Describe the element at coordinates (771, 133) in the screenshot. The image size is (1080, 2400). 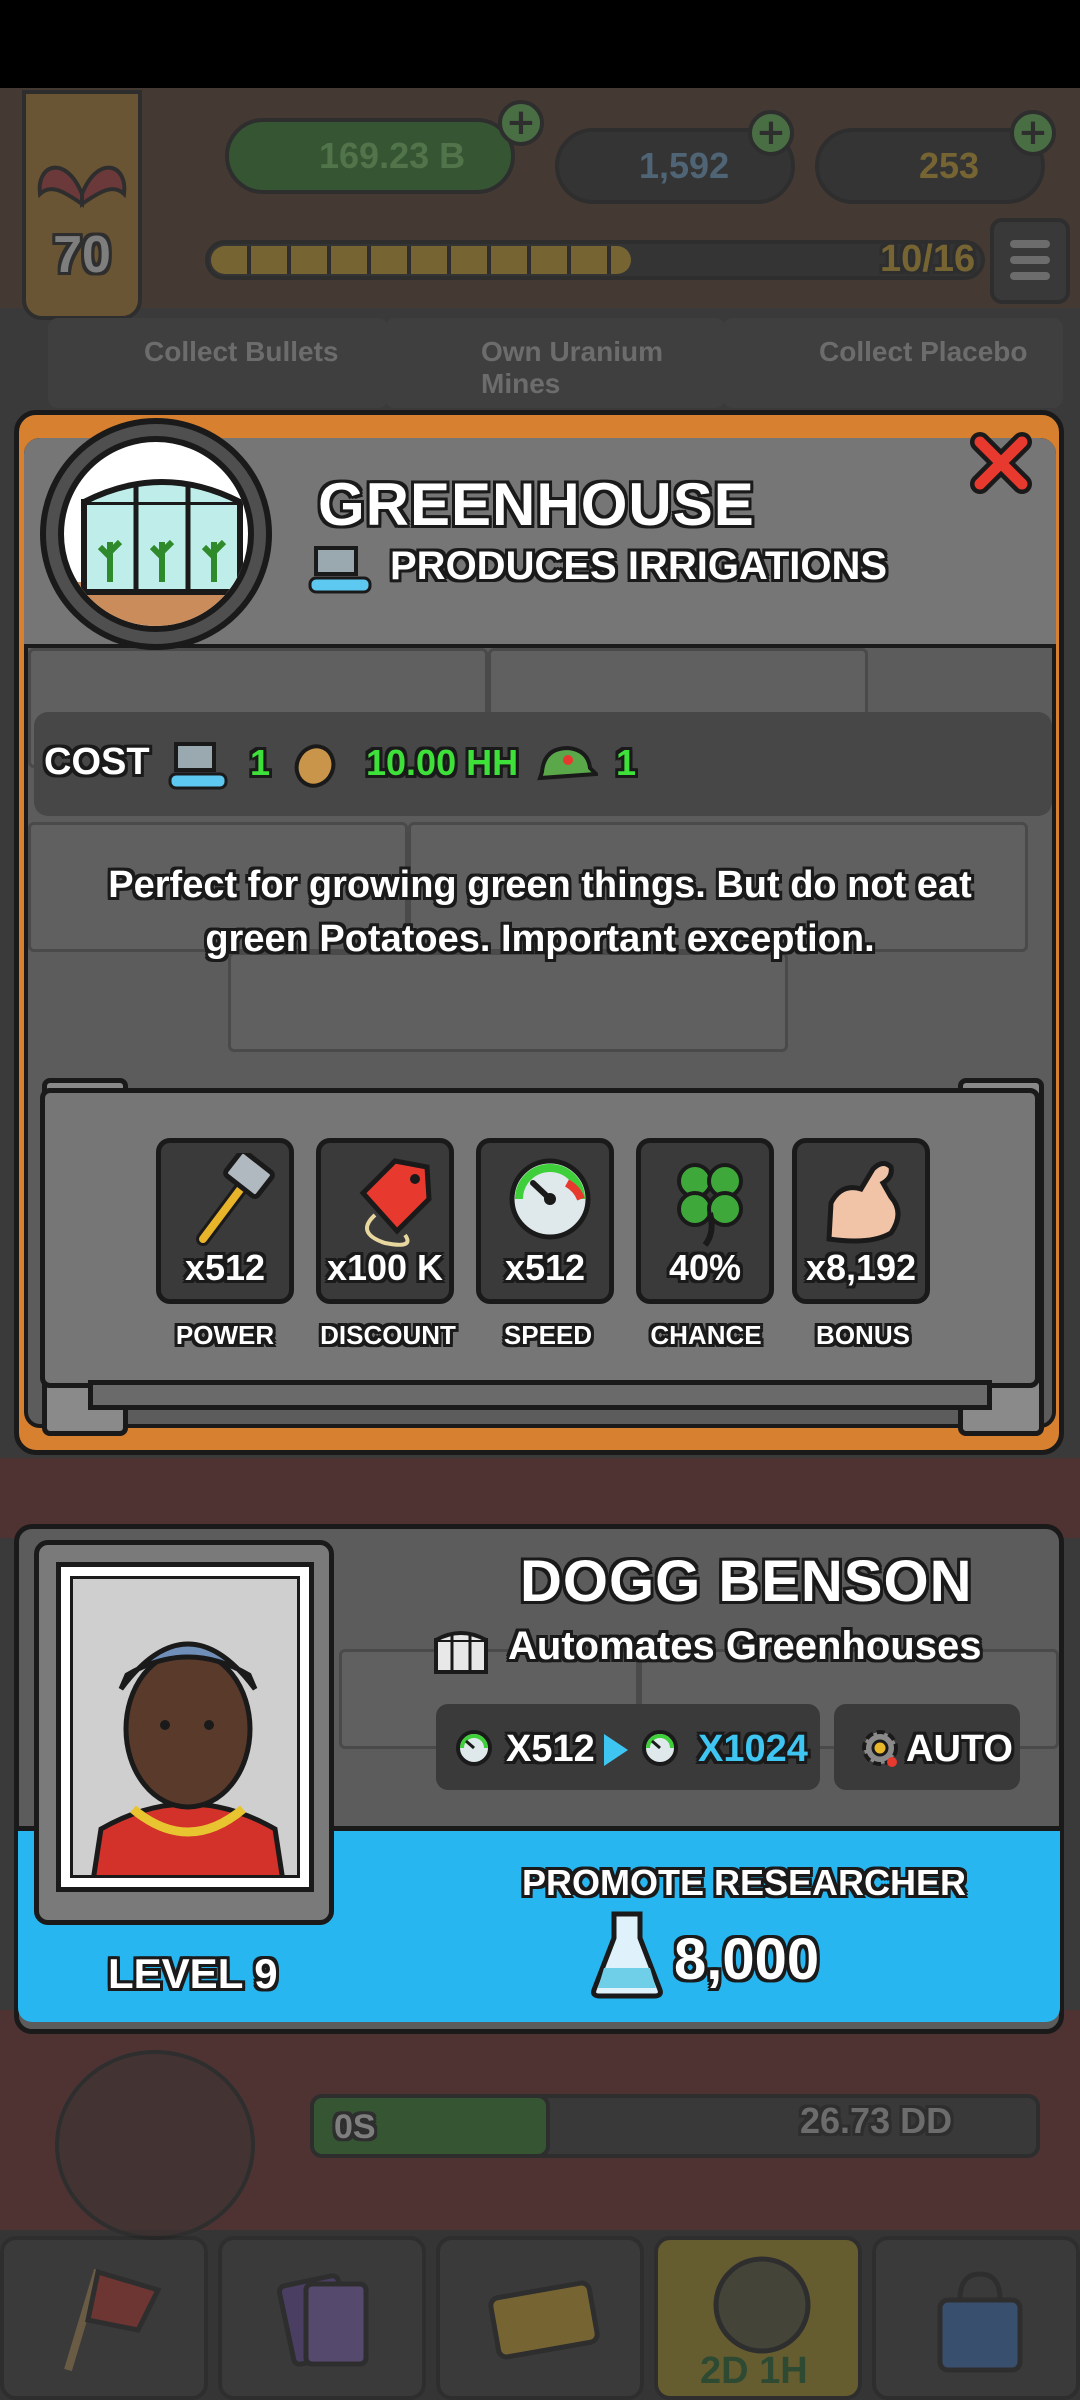
I see `add-flask-button: +` at that location.